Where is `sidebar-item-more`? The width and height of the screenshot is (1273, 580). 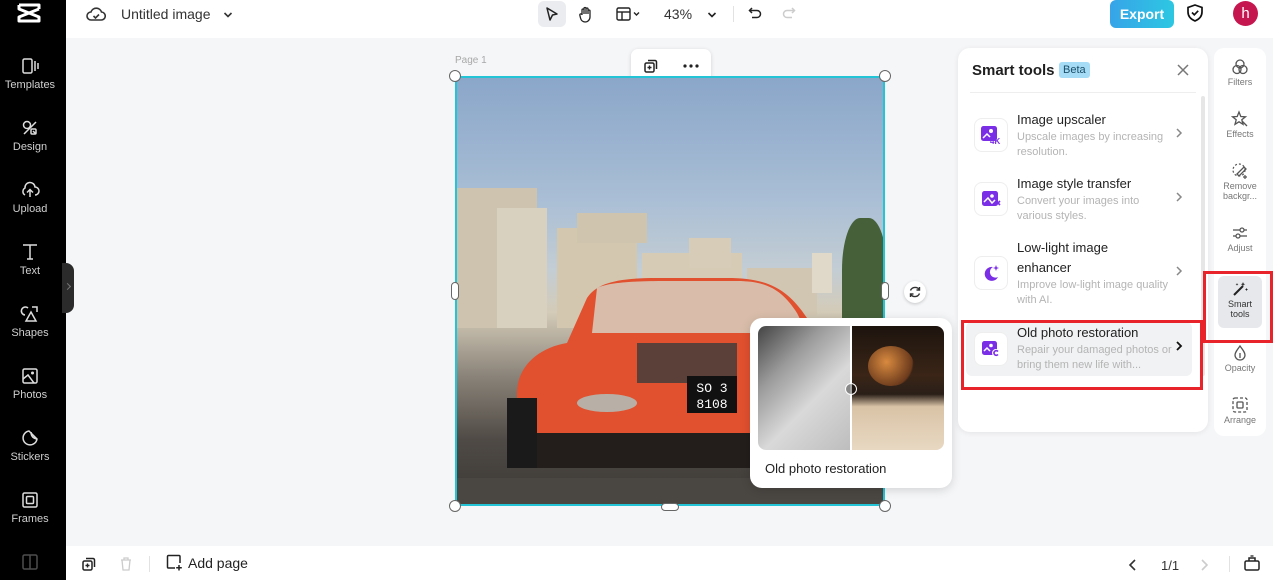 sidebar-item-more is located at coordinates (30, 563).